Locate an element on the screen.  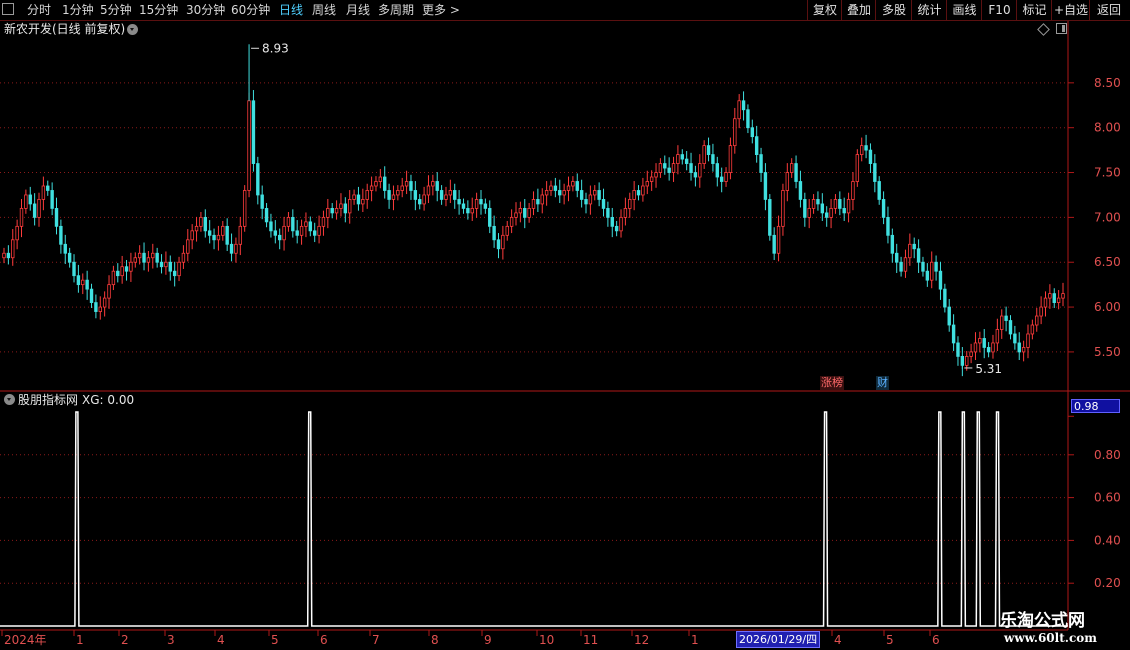
indicator-dropdown-icon is located at coordinates (9, 399).